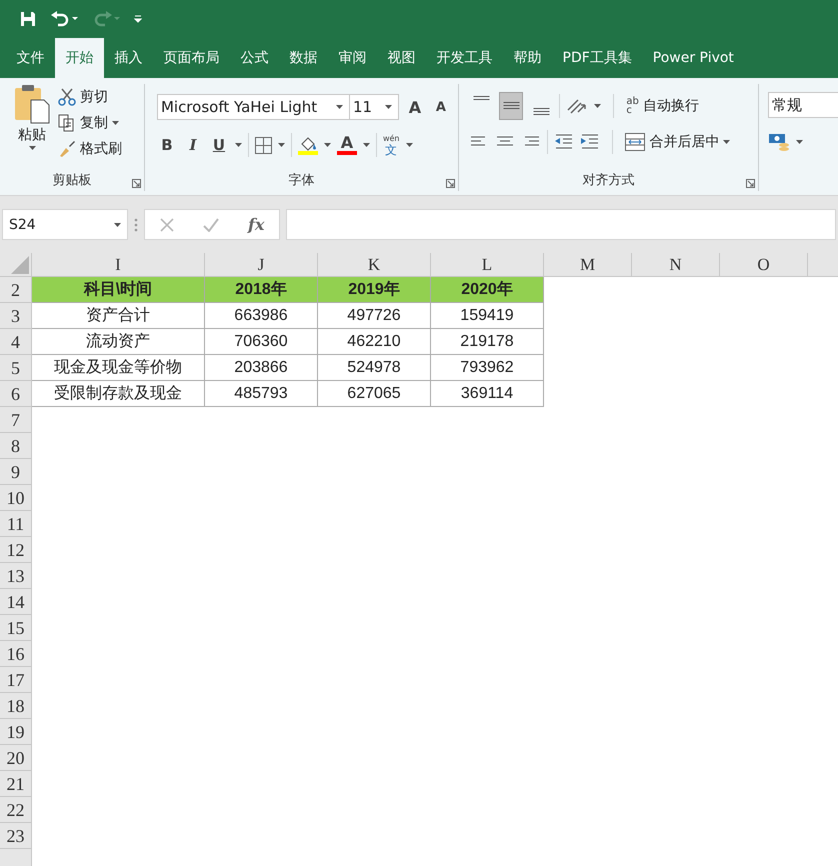 This screenshot has height=866, width=838. What do you see at coordinates (373, 107) in the screenshot?
I see `font-size-dropdown: 11` at bounding box center [373, 107].